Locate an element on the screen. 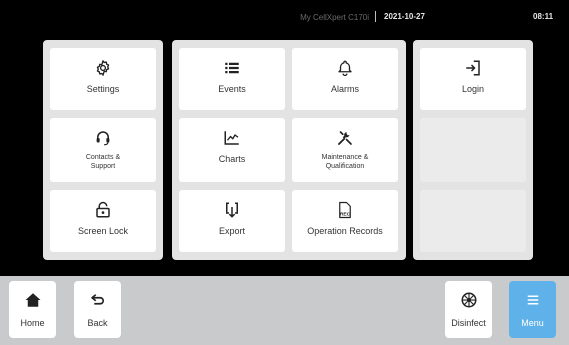 This screenshot has height=345, width=569. maintenance-label-line1: Maintenance & is located at coordinates (345, 157).